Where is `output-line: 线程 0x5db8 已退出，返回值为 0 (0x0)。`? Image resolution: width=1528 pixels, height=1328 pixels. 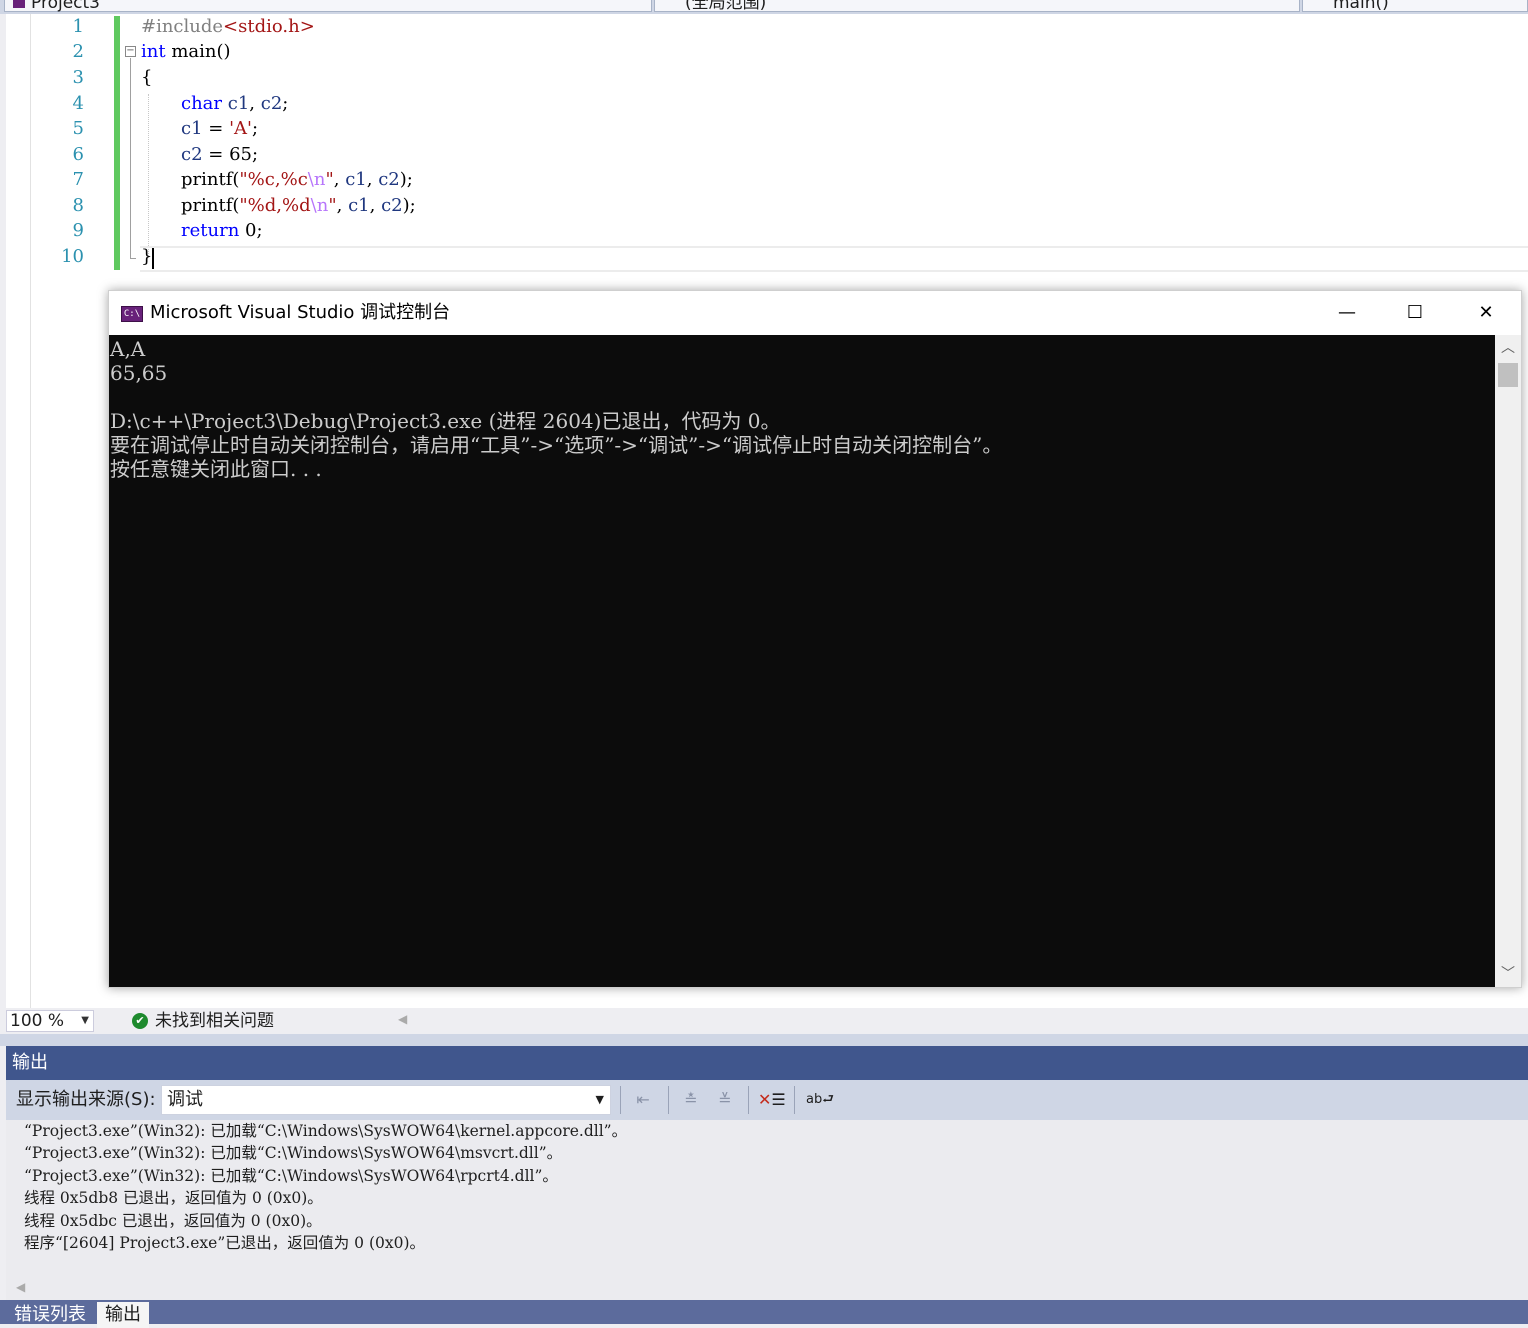 output-line: 线程 0x5db8 已退出，返回值为 0 (0x0)。 is located at coordinates (173, 1198).